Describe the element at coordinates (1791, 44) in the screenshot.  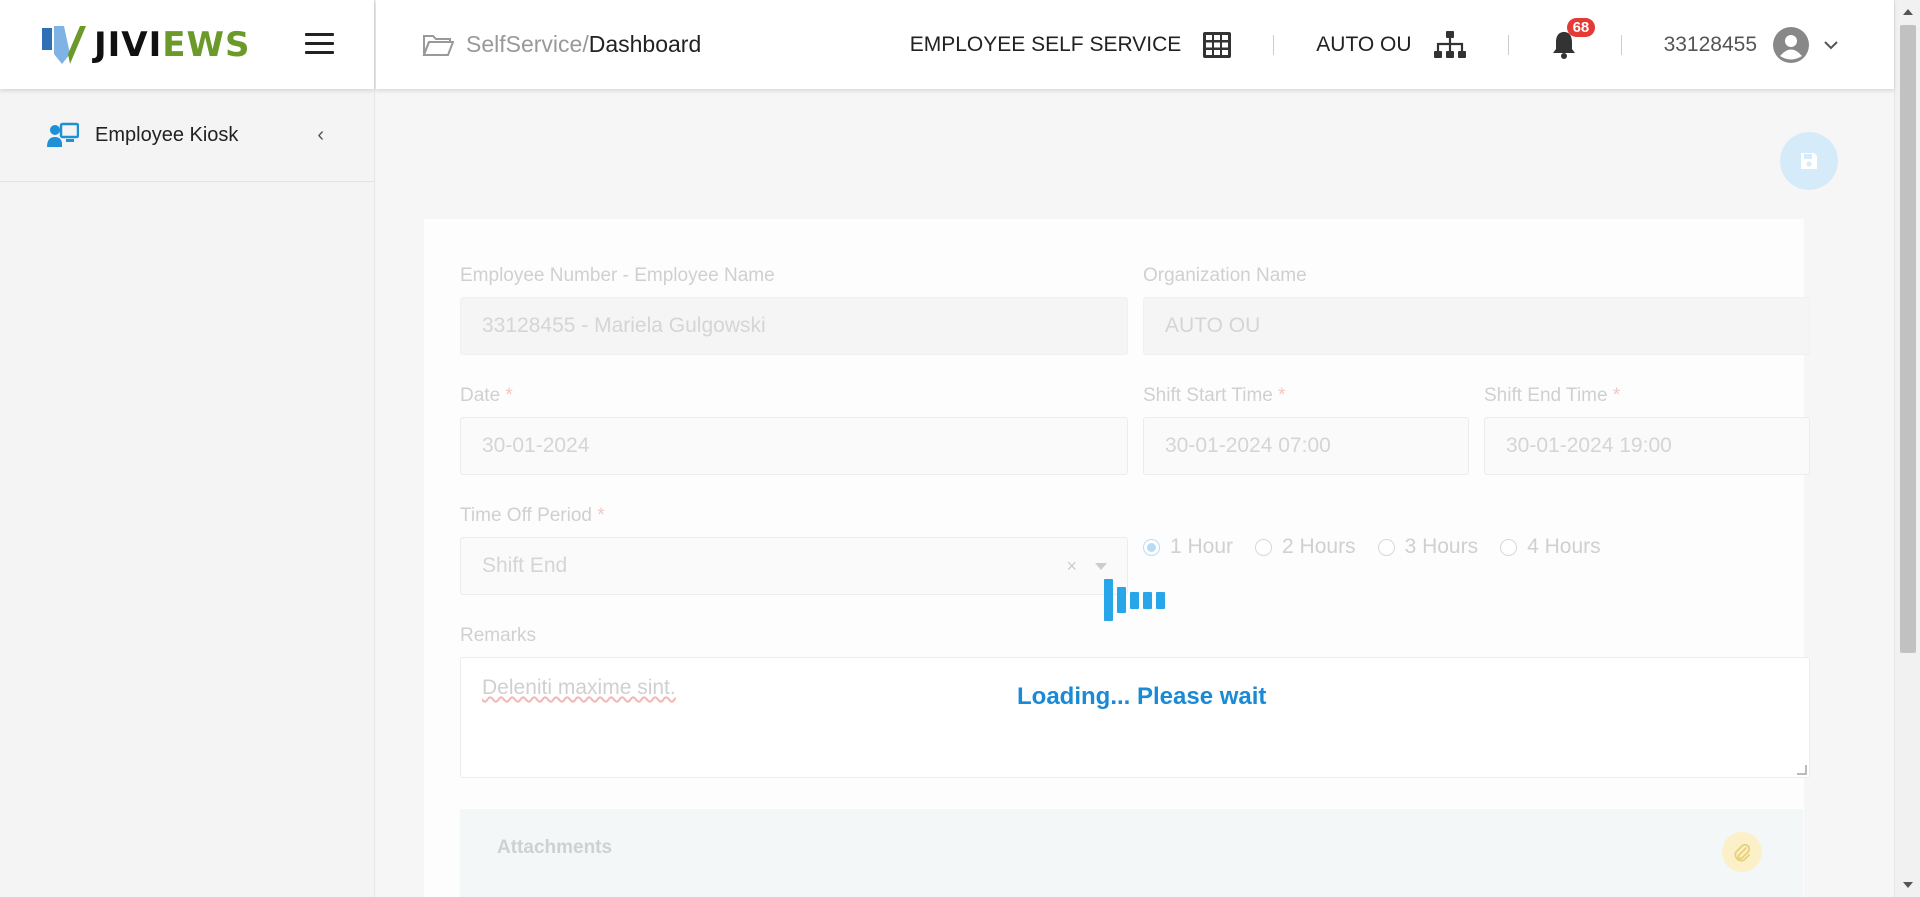
I see `avatar-icon` at that location.